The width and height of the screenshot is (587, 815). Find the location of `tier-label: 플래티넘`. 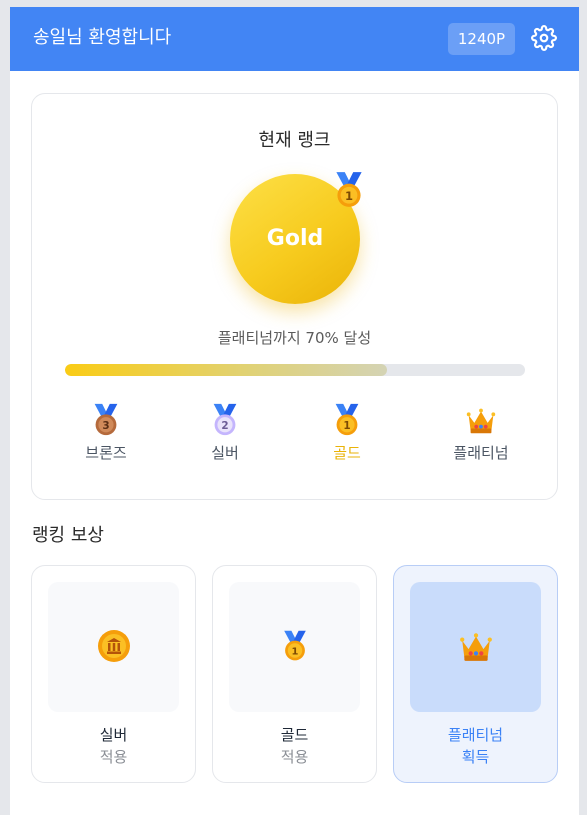

tier-label: 플래티넘 is located at coordinates (481, 453).